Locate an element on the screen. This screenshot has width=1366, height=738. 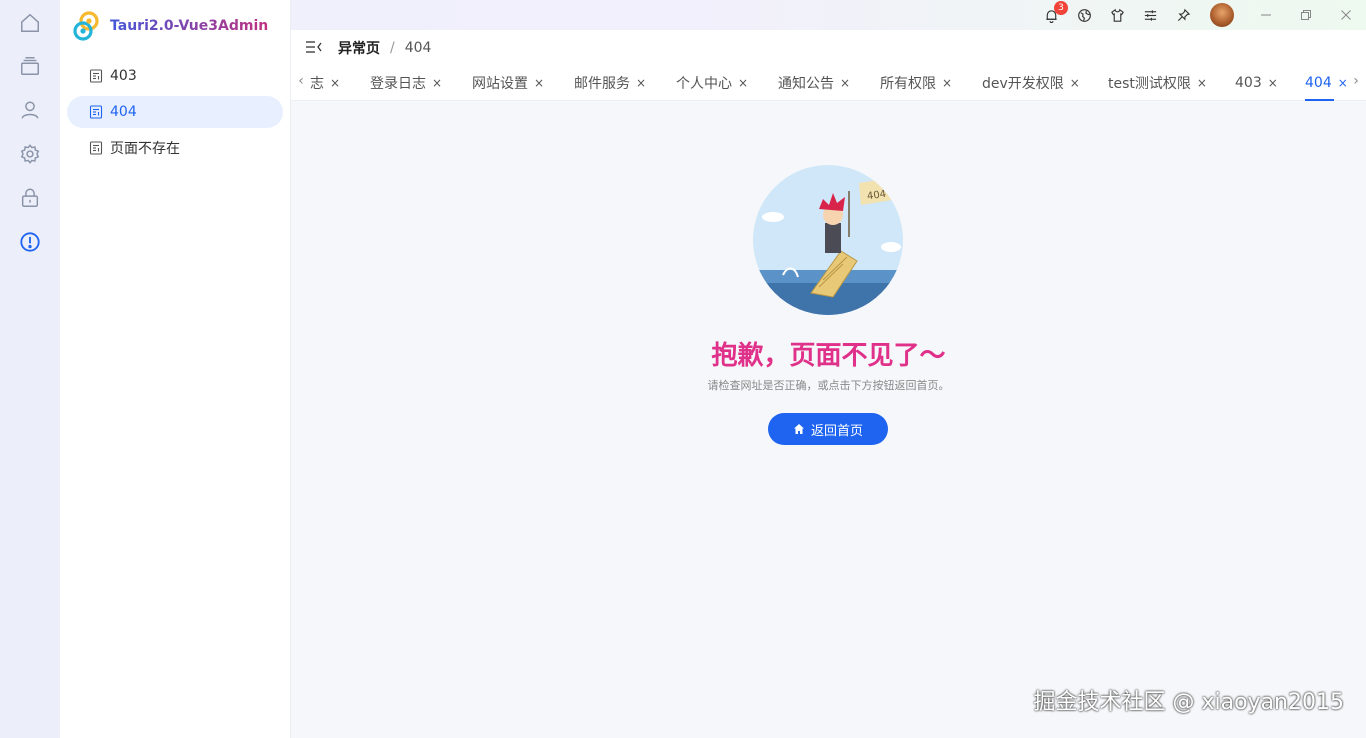
tab-dev-permissions: dev开发权限 × is located at coordinates (1031, 82).